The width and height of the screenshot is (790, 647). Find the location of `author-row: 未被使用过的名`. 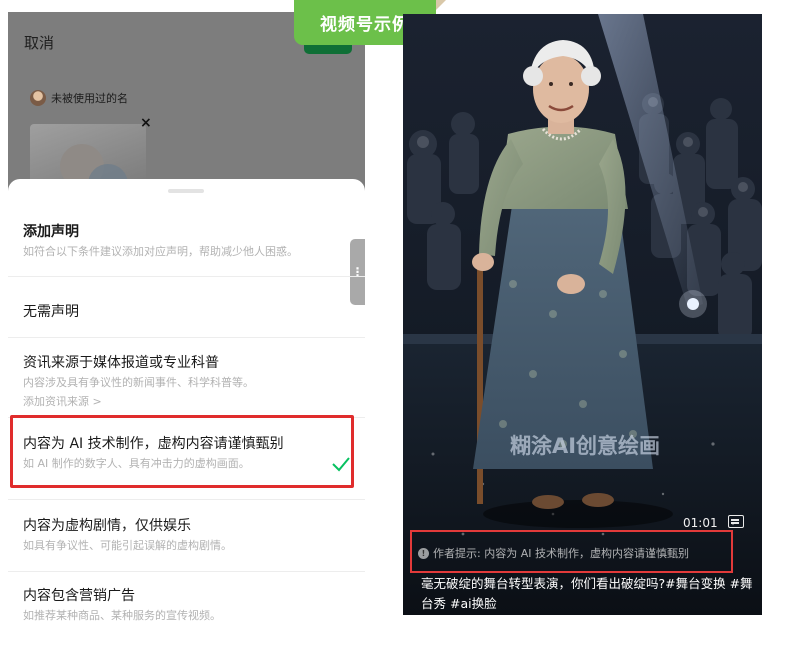

author-row: 未被使用过的名 is located at coordinates (79, 98).